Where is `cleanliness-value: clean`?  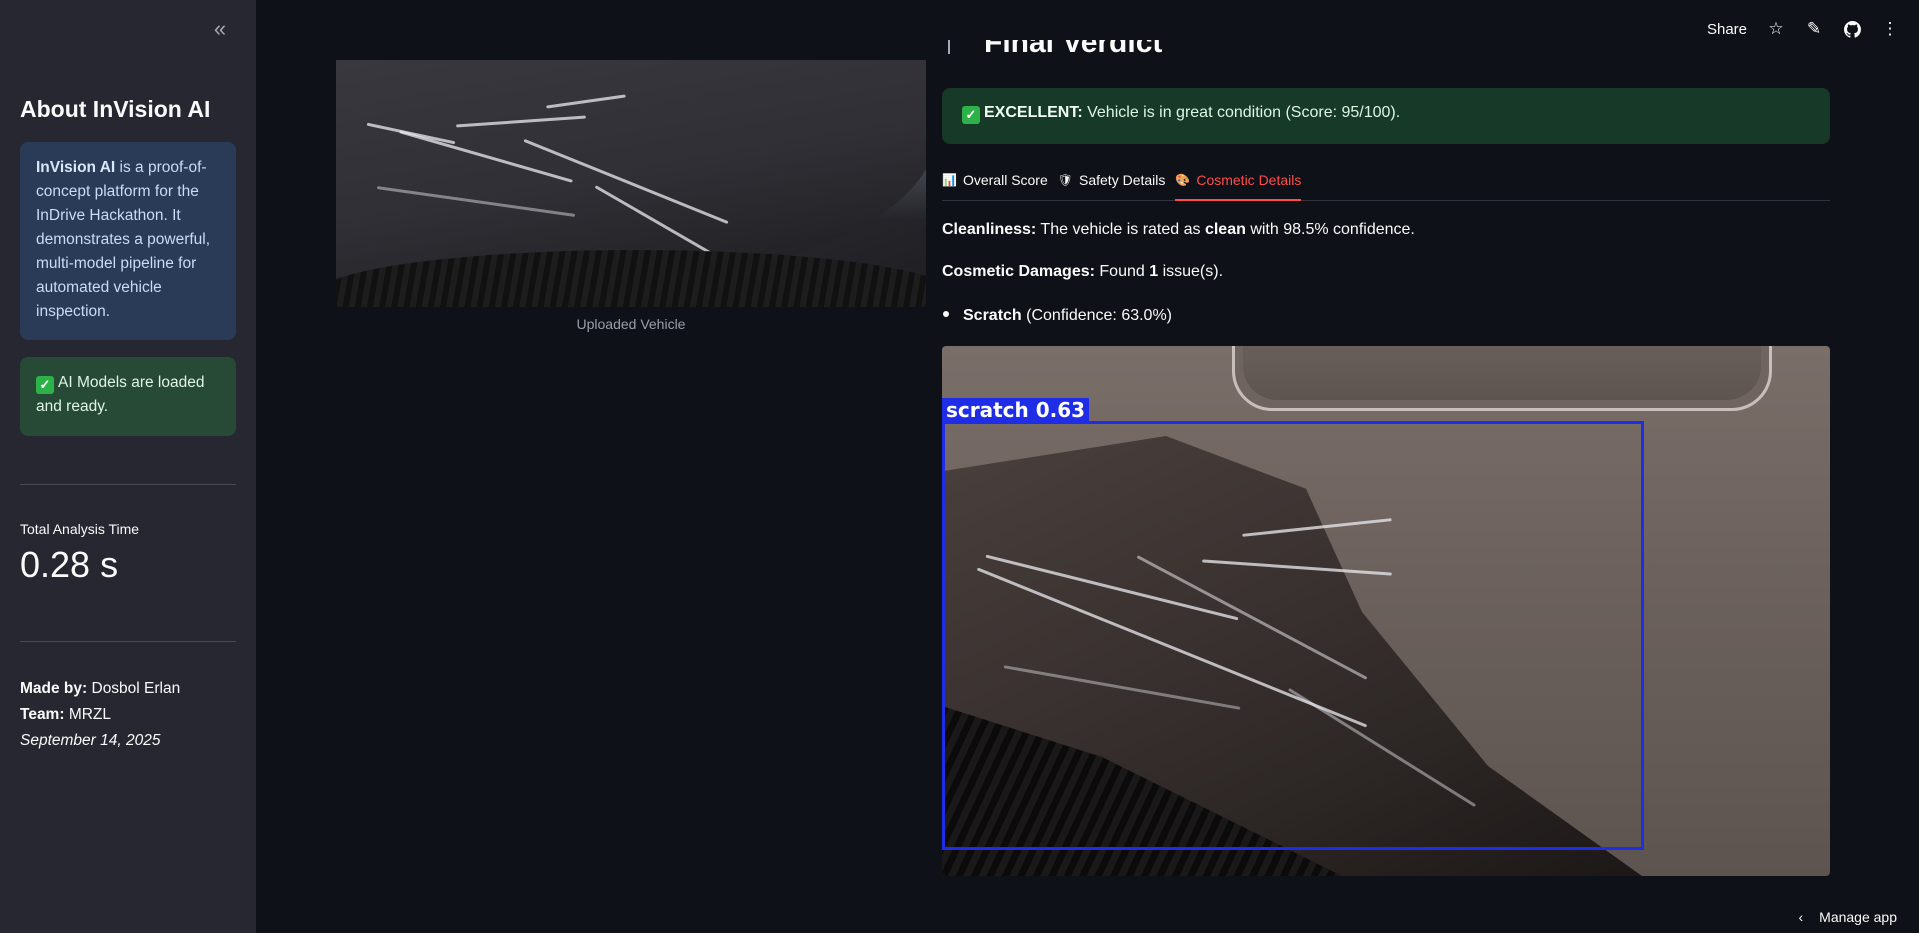 cleanliness-value: clean is located at coordinates (1225, 229).